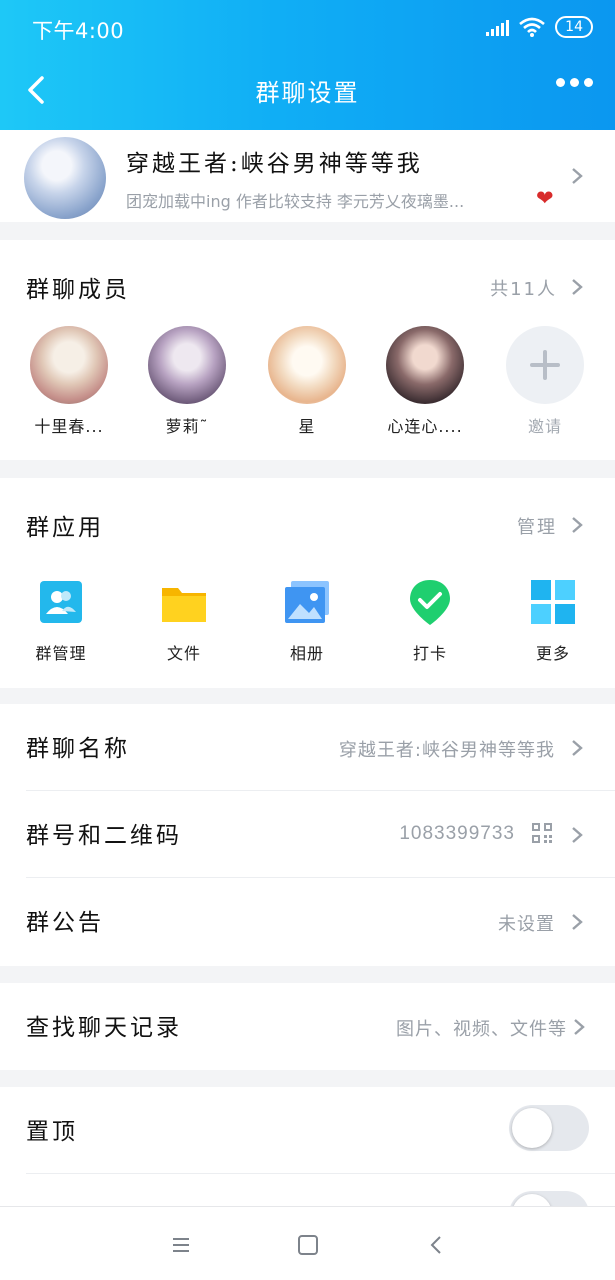 Image resolution: width=615 pixels, height=1280 pixels. What do you see at coordinates (542, 833) in the screenshot?
I see `qr-code-icon` at bounding box center [542, 833].